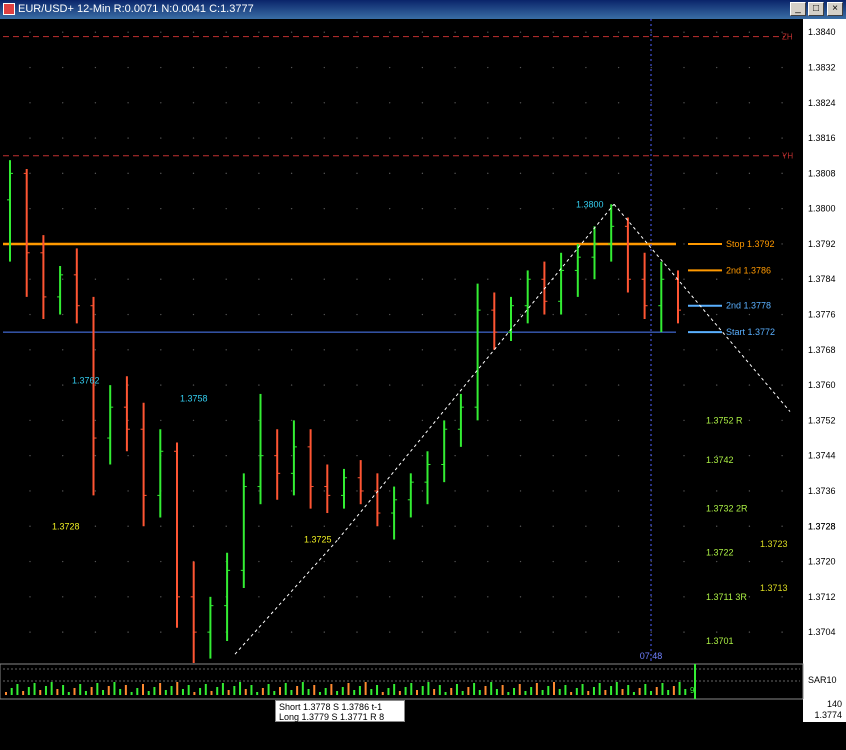  What do you see at coordinates (835, 9) in the screenshot?
I see `close-button: ×` at bounding box center [835, 9].